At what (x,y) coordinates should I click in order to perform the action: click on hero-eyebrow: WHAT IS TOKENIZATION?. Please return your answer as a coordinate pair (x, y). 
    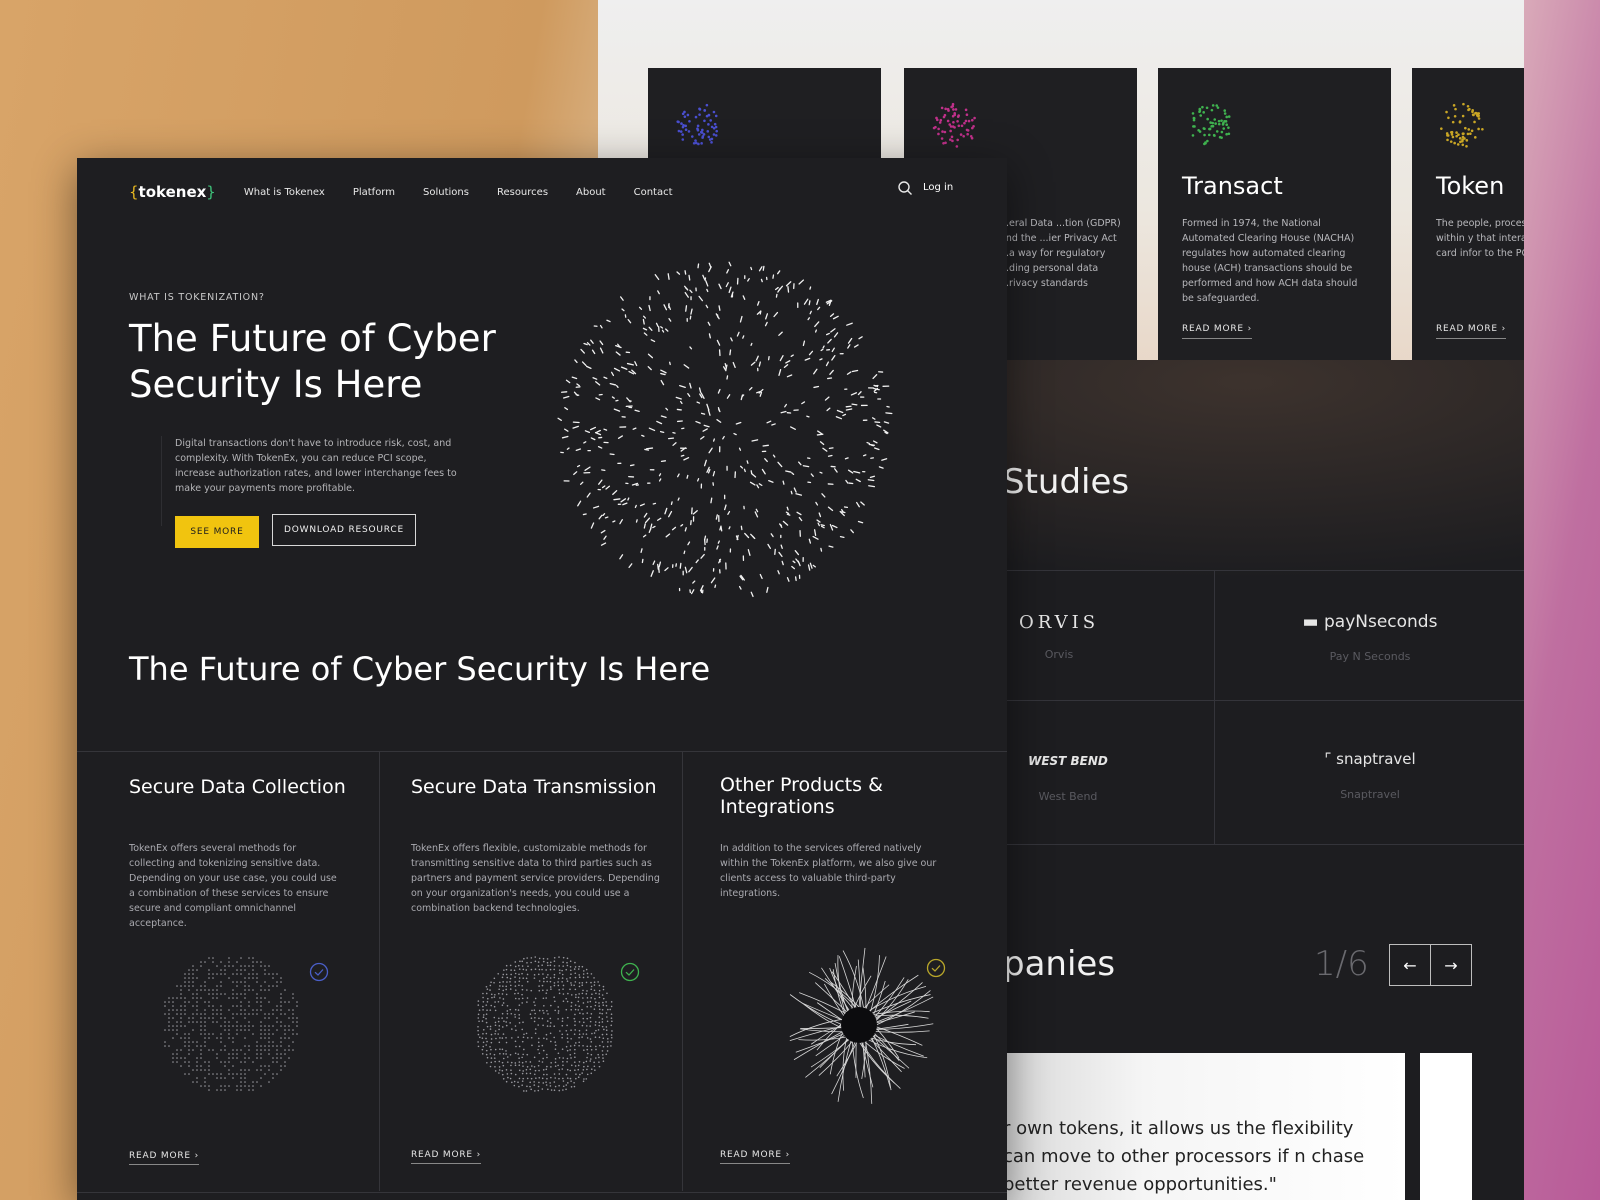
    Looking at the image, I should click on (197, 297).